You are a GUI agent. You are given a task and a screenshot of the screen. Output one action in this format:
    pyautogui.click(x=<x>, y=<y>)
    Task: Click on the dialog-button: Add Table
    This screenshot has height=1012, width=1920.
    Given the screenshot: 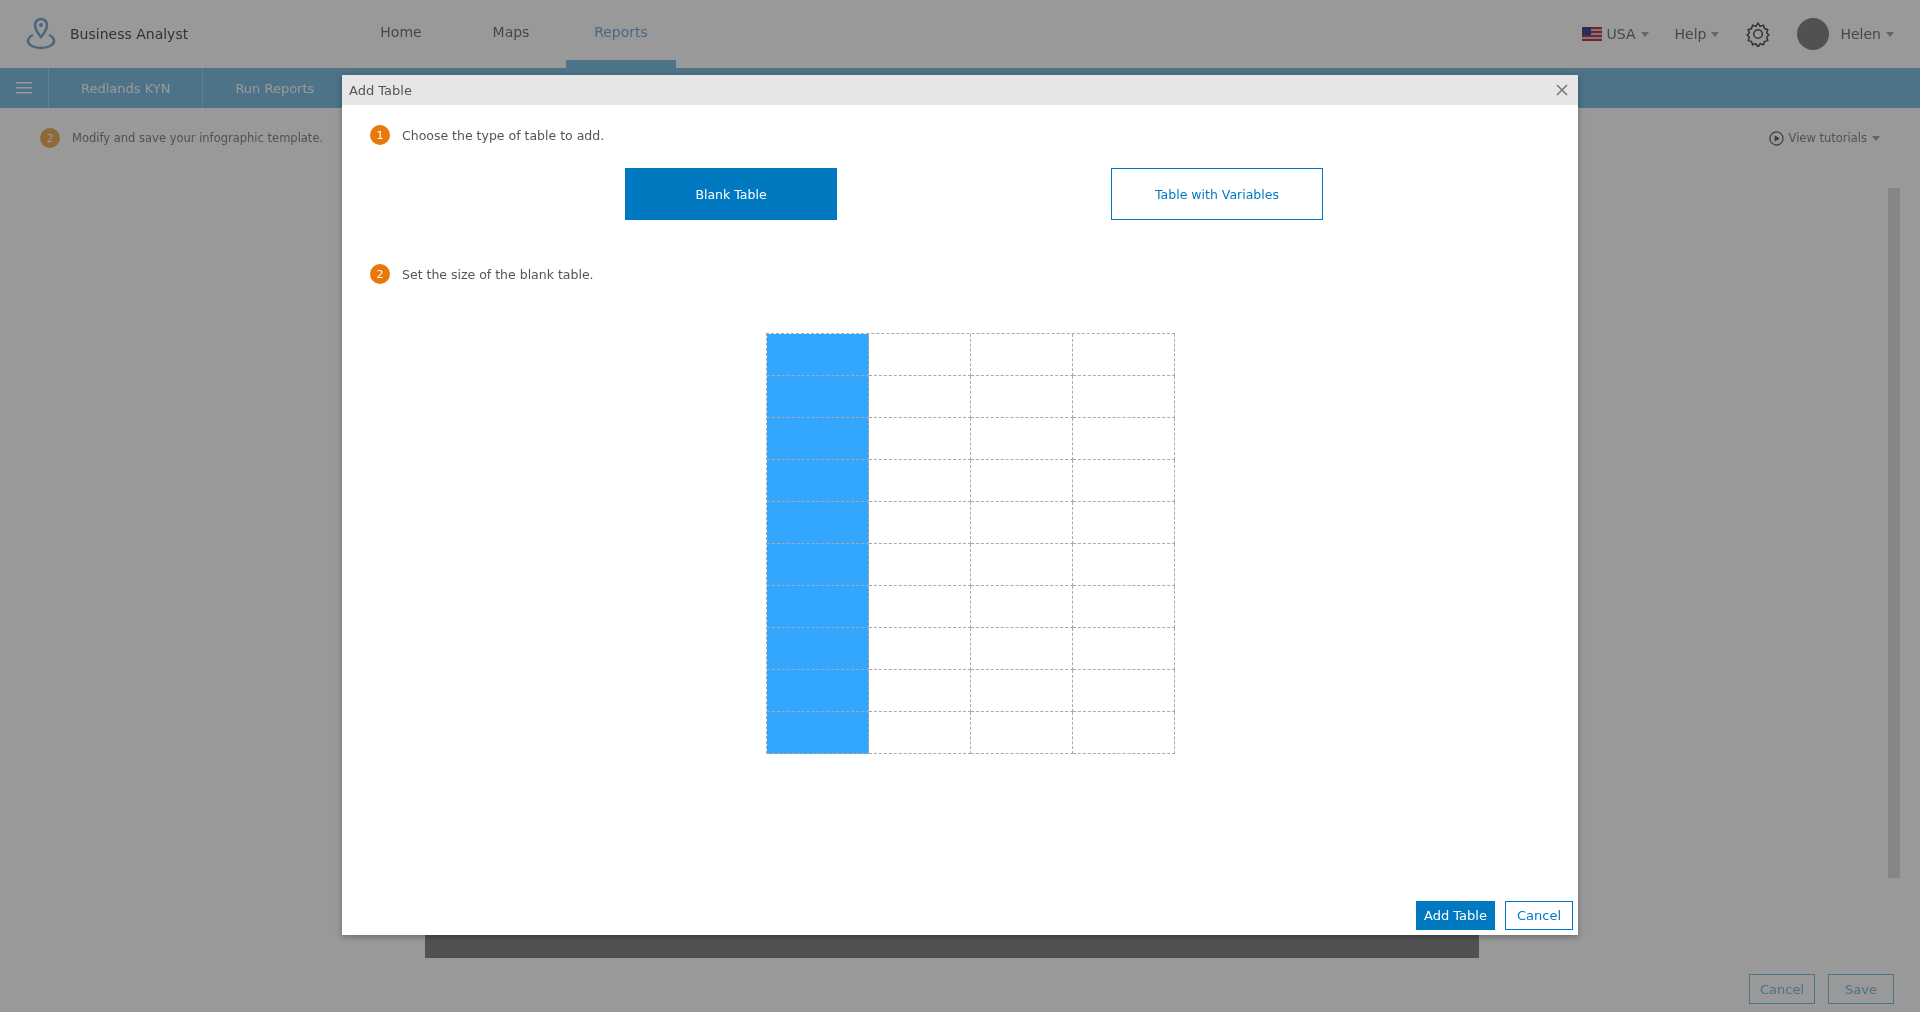 What is the action you would take?
    pyautogui.click(x=1455, y=915)
    